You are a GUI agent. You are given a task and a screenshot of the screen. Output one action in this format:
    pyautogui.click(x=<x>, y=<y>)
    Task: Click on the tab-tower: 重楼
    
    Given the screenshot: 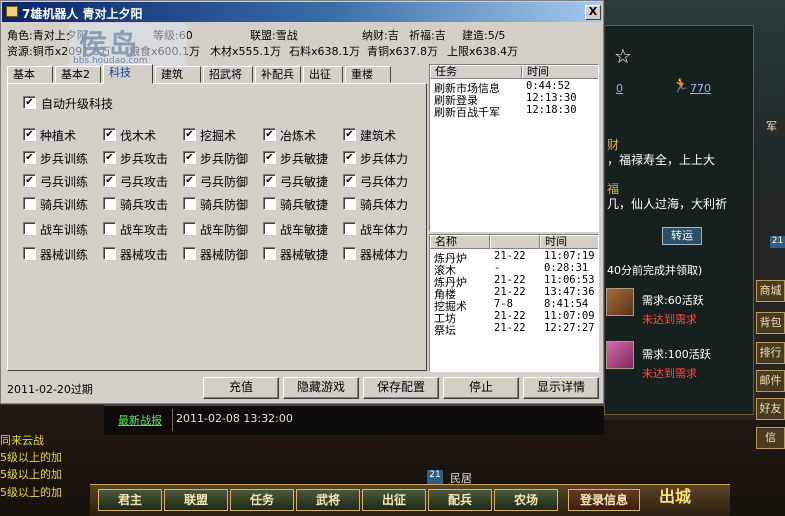 What is the action you would take?
    pyautogui.click(x=368, y=74)
    